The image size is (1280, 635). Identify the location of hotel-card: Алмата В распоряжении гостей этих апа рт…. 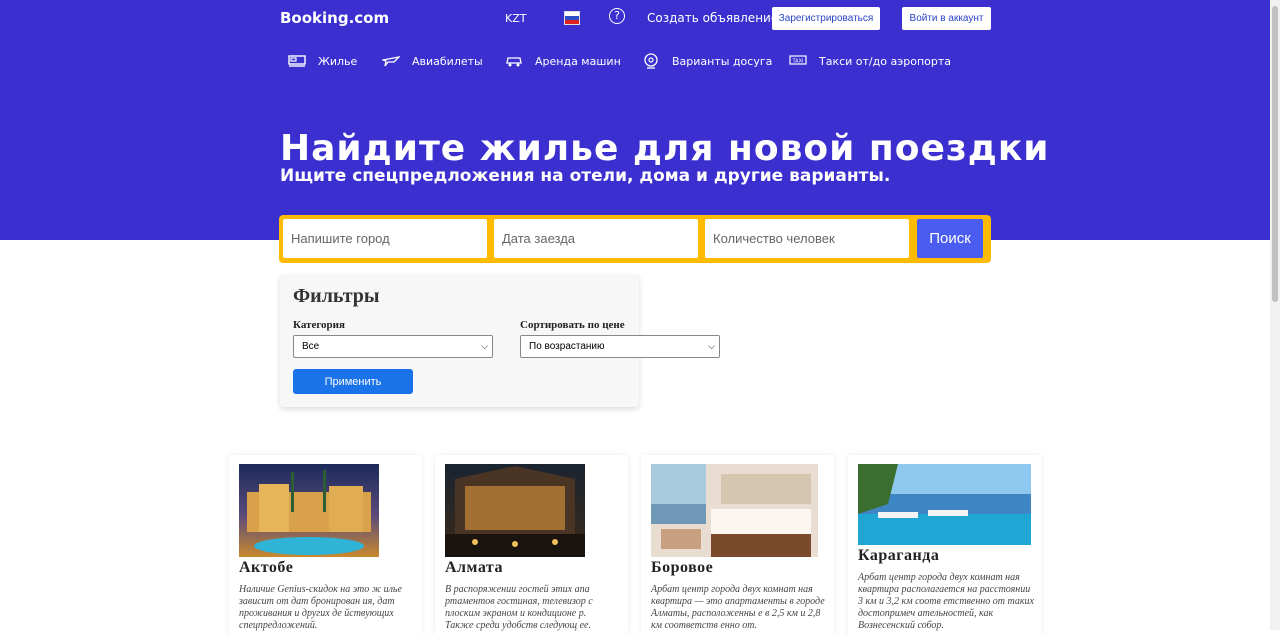
(531, 545).